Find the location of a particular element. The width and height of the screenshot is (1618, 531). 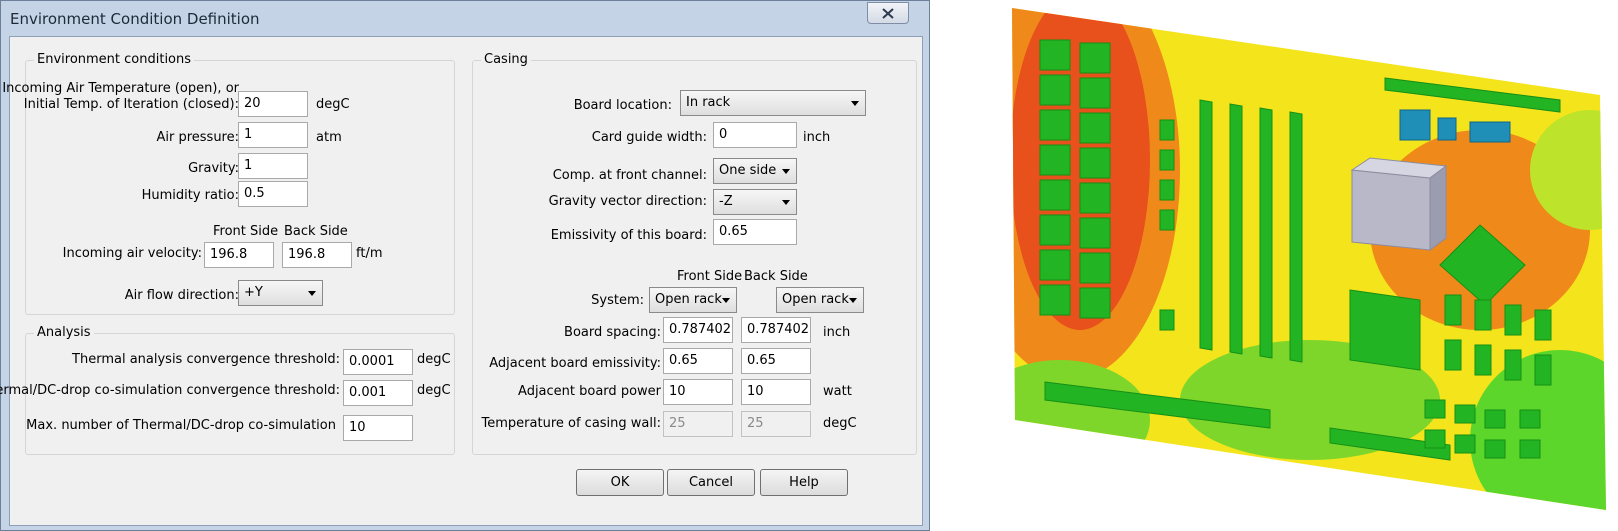

env-back-side-header: Back Side is located at coordinates (316, 231).